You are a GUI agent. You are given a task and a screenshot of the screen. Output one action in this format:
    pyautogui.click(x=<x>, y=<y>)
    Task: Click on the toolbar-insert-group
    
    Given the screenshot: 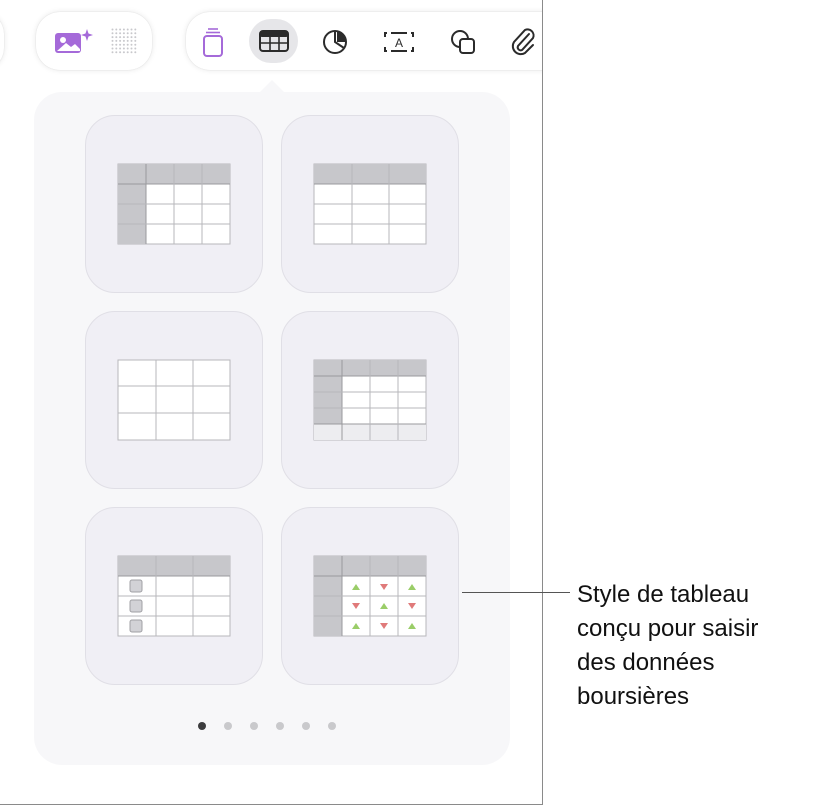 What is the action you would take?
    pyautogui.click(x=364, y=41)
    